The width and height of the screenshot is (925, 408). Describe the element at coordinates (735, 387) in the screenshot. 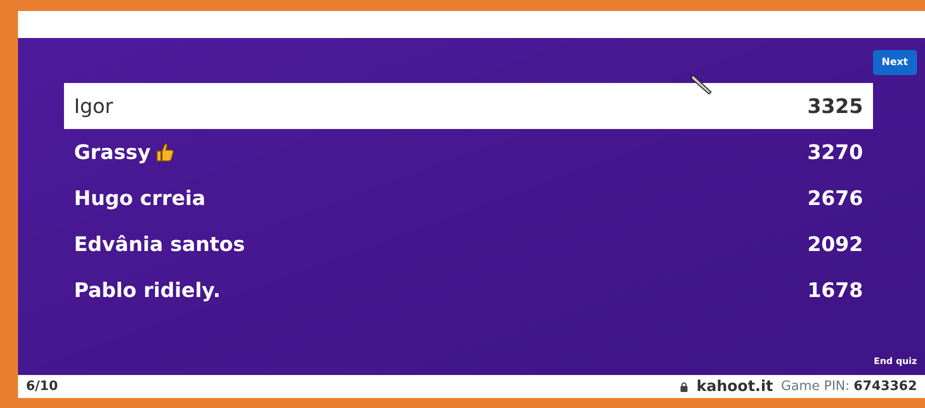

I see `site-address: kahoot.it` at that location.